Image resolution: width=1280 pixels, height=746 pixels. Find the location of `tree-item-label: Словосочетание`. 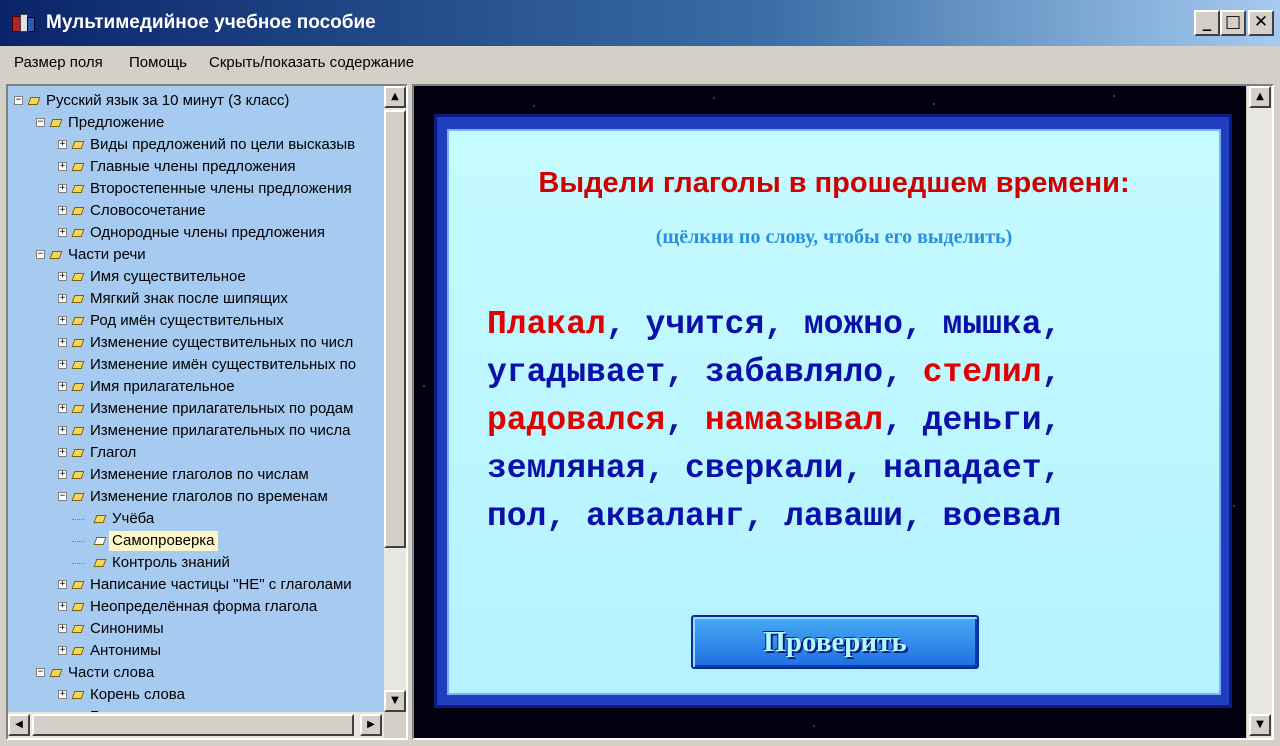

tree-item-label: Словосочетание is located at coordinates (148, 210).